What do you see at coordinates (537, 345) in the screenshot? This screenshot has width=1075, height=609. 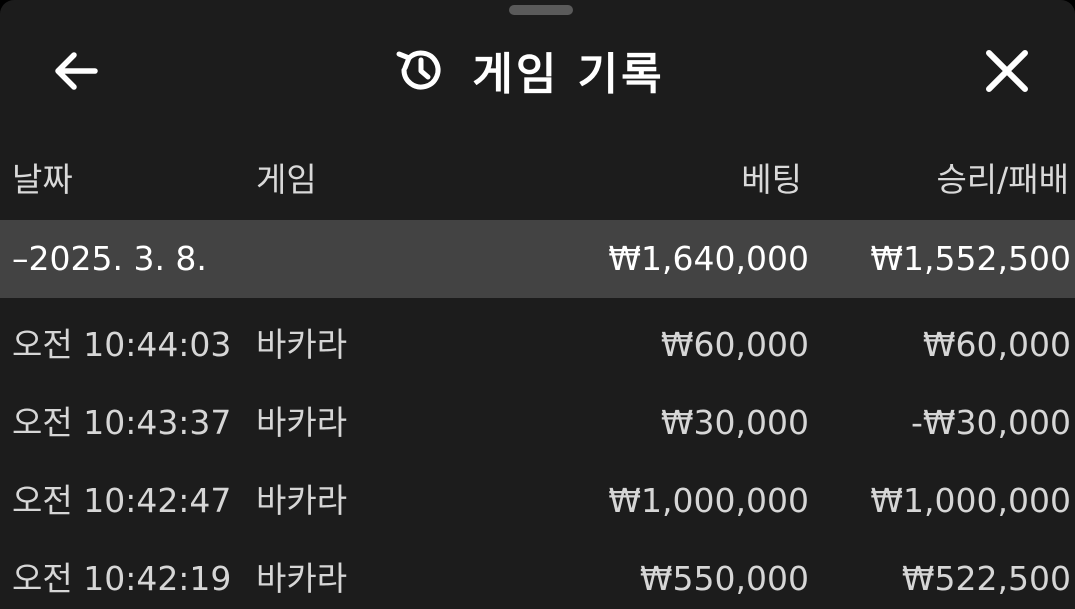 I see `table-row: 오전 10:44:03 바카라 ₩60,000 ₩60,000` at bounding box center [537, 345].